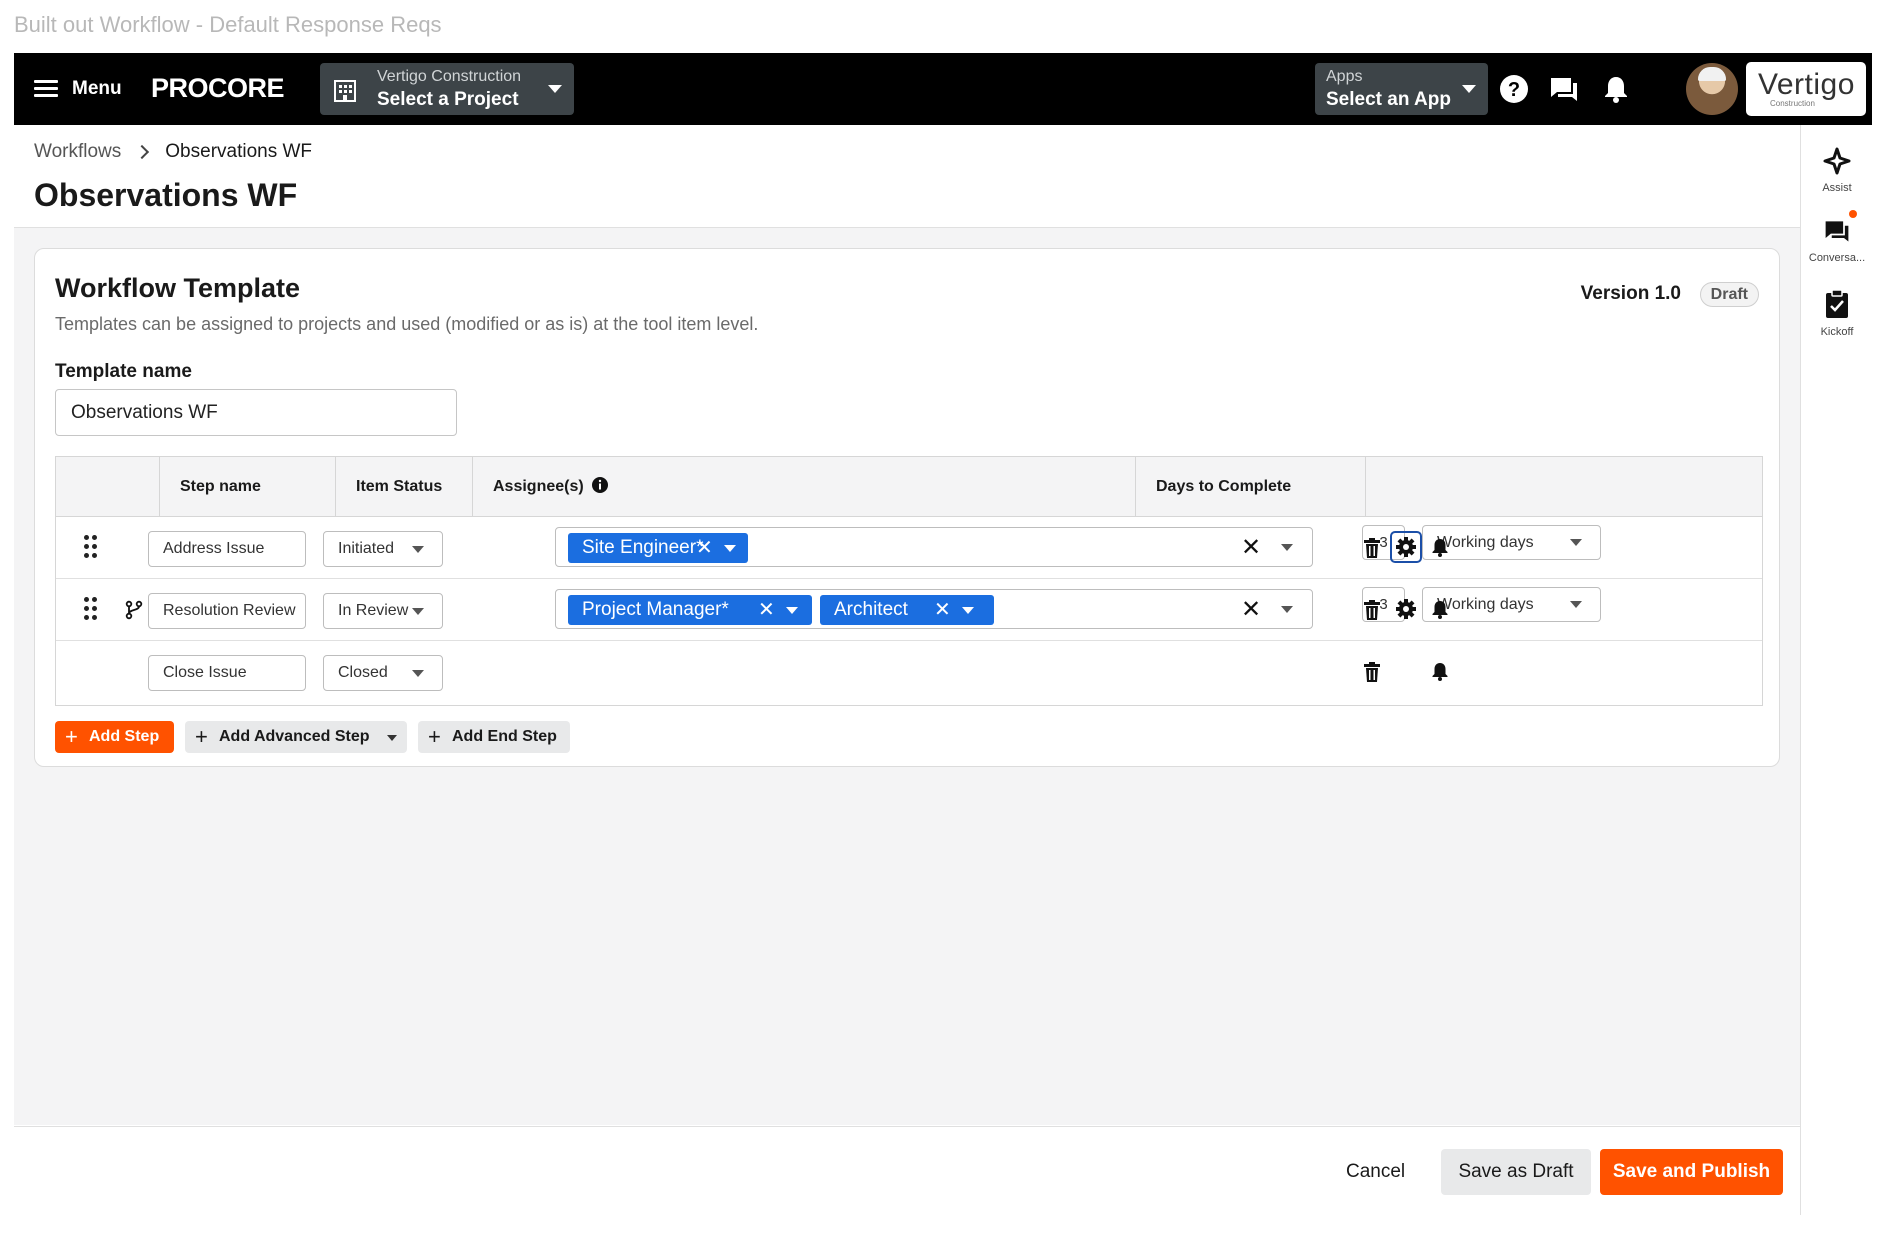  Describe the element at coordinates (538, 486) in the screenshot. I see `header-assignees-label: Assignee(s)` at that location.